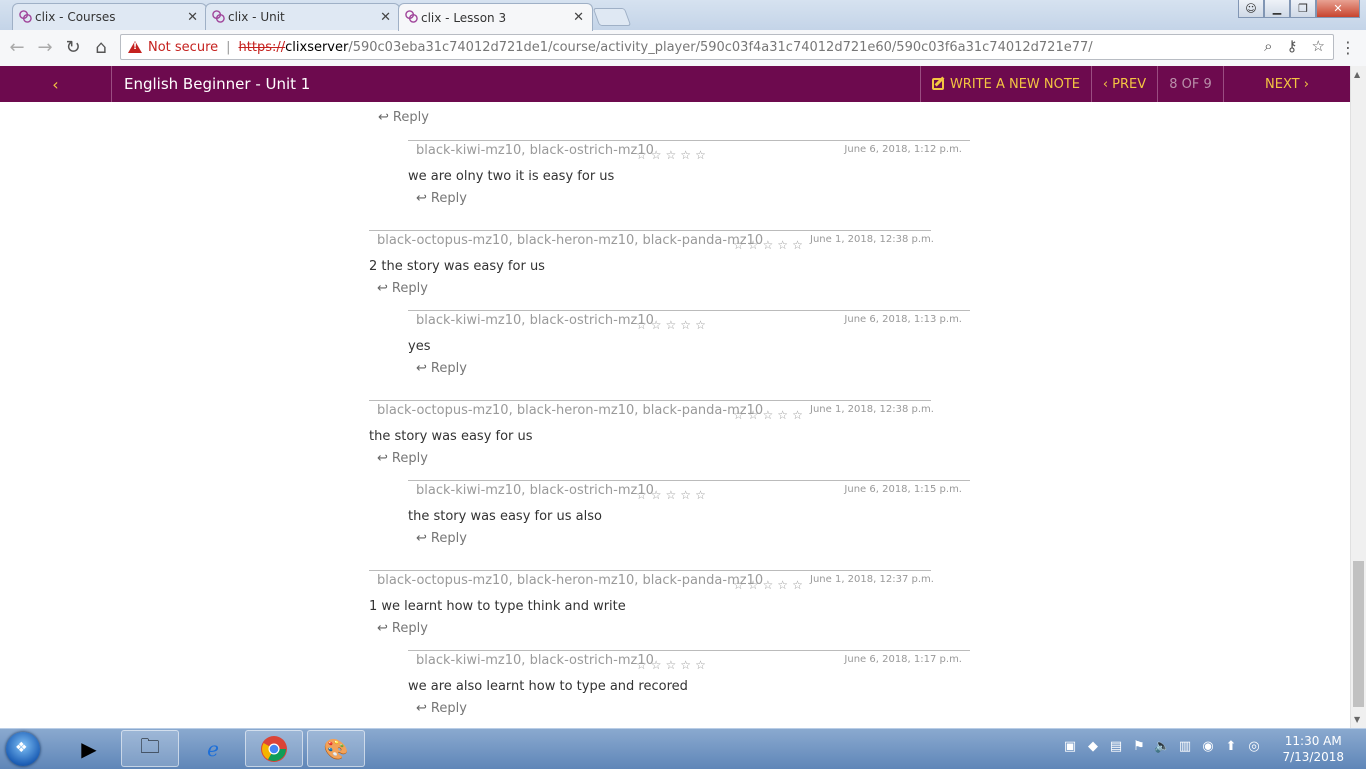 This screenshot has height=769, width=1366. What do you see at coordinates (1358, 397) in the screenshot?
I see `page-scrollbar: ▲ ▼` at bounding box center [1358, 397].